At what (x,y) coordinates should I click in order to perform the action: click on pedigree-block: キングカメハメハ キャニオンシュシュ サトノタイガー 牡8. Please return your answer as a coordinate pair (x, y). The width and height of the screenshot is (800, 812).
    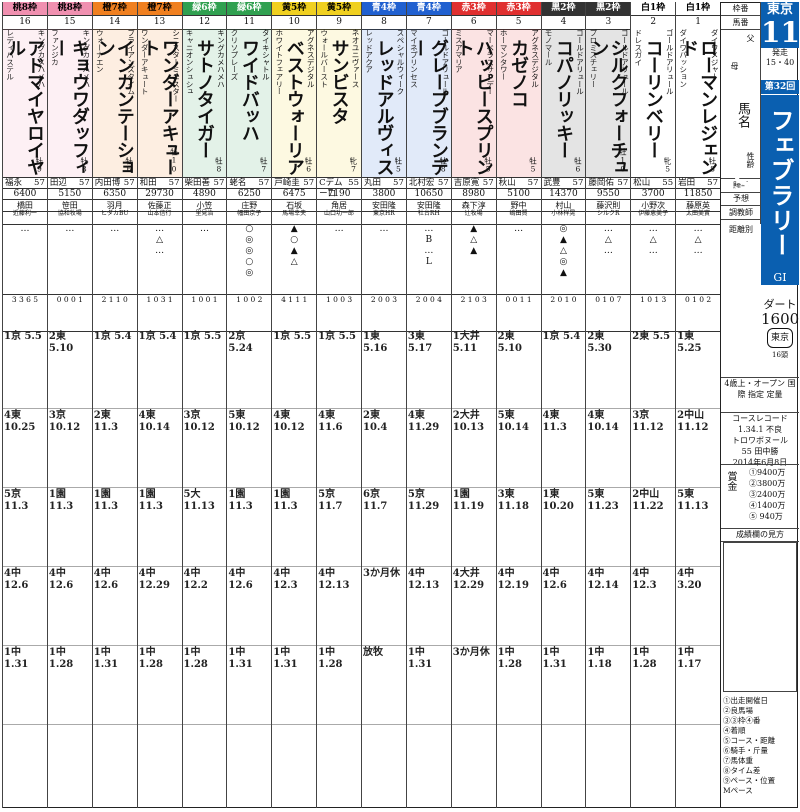
    Looking at the image, I should click on (204, 103).